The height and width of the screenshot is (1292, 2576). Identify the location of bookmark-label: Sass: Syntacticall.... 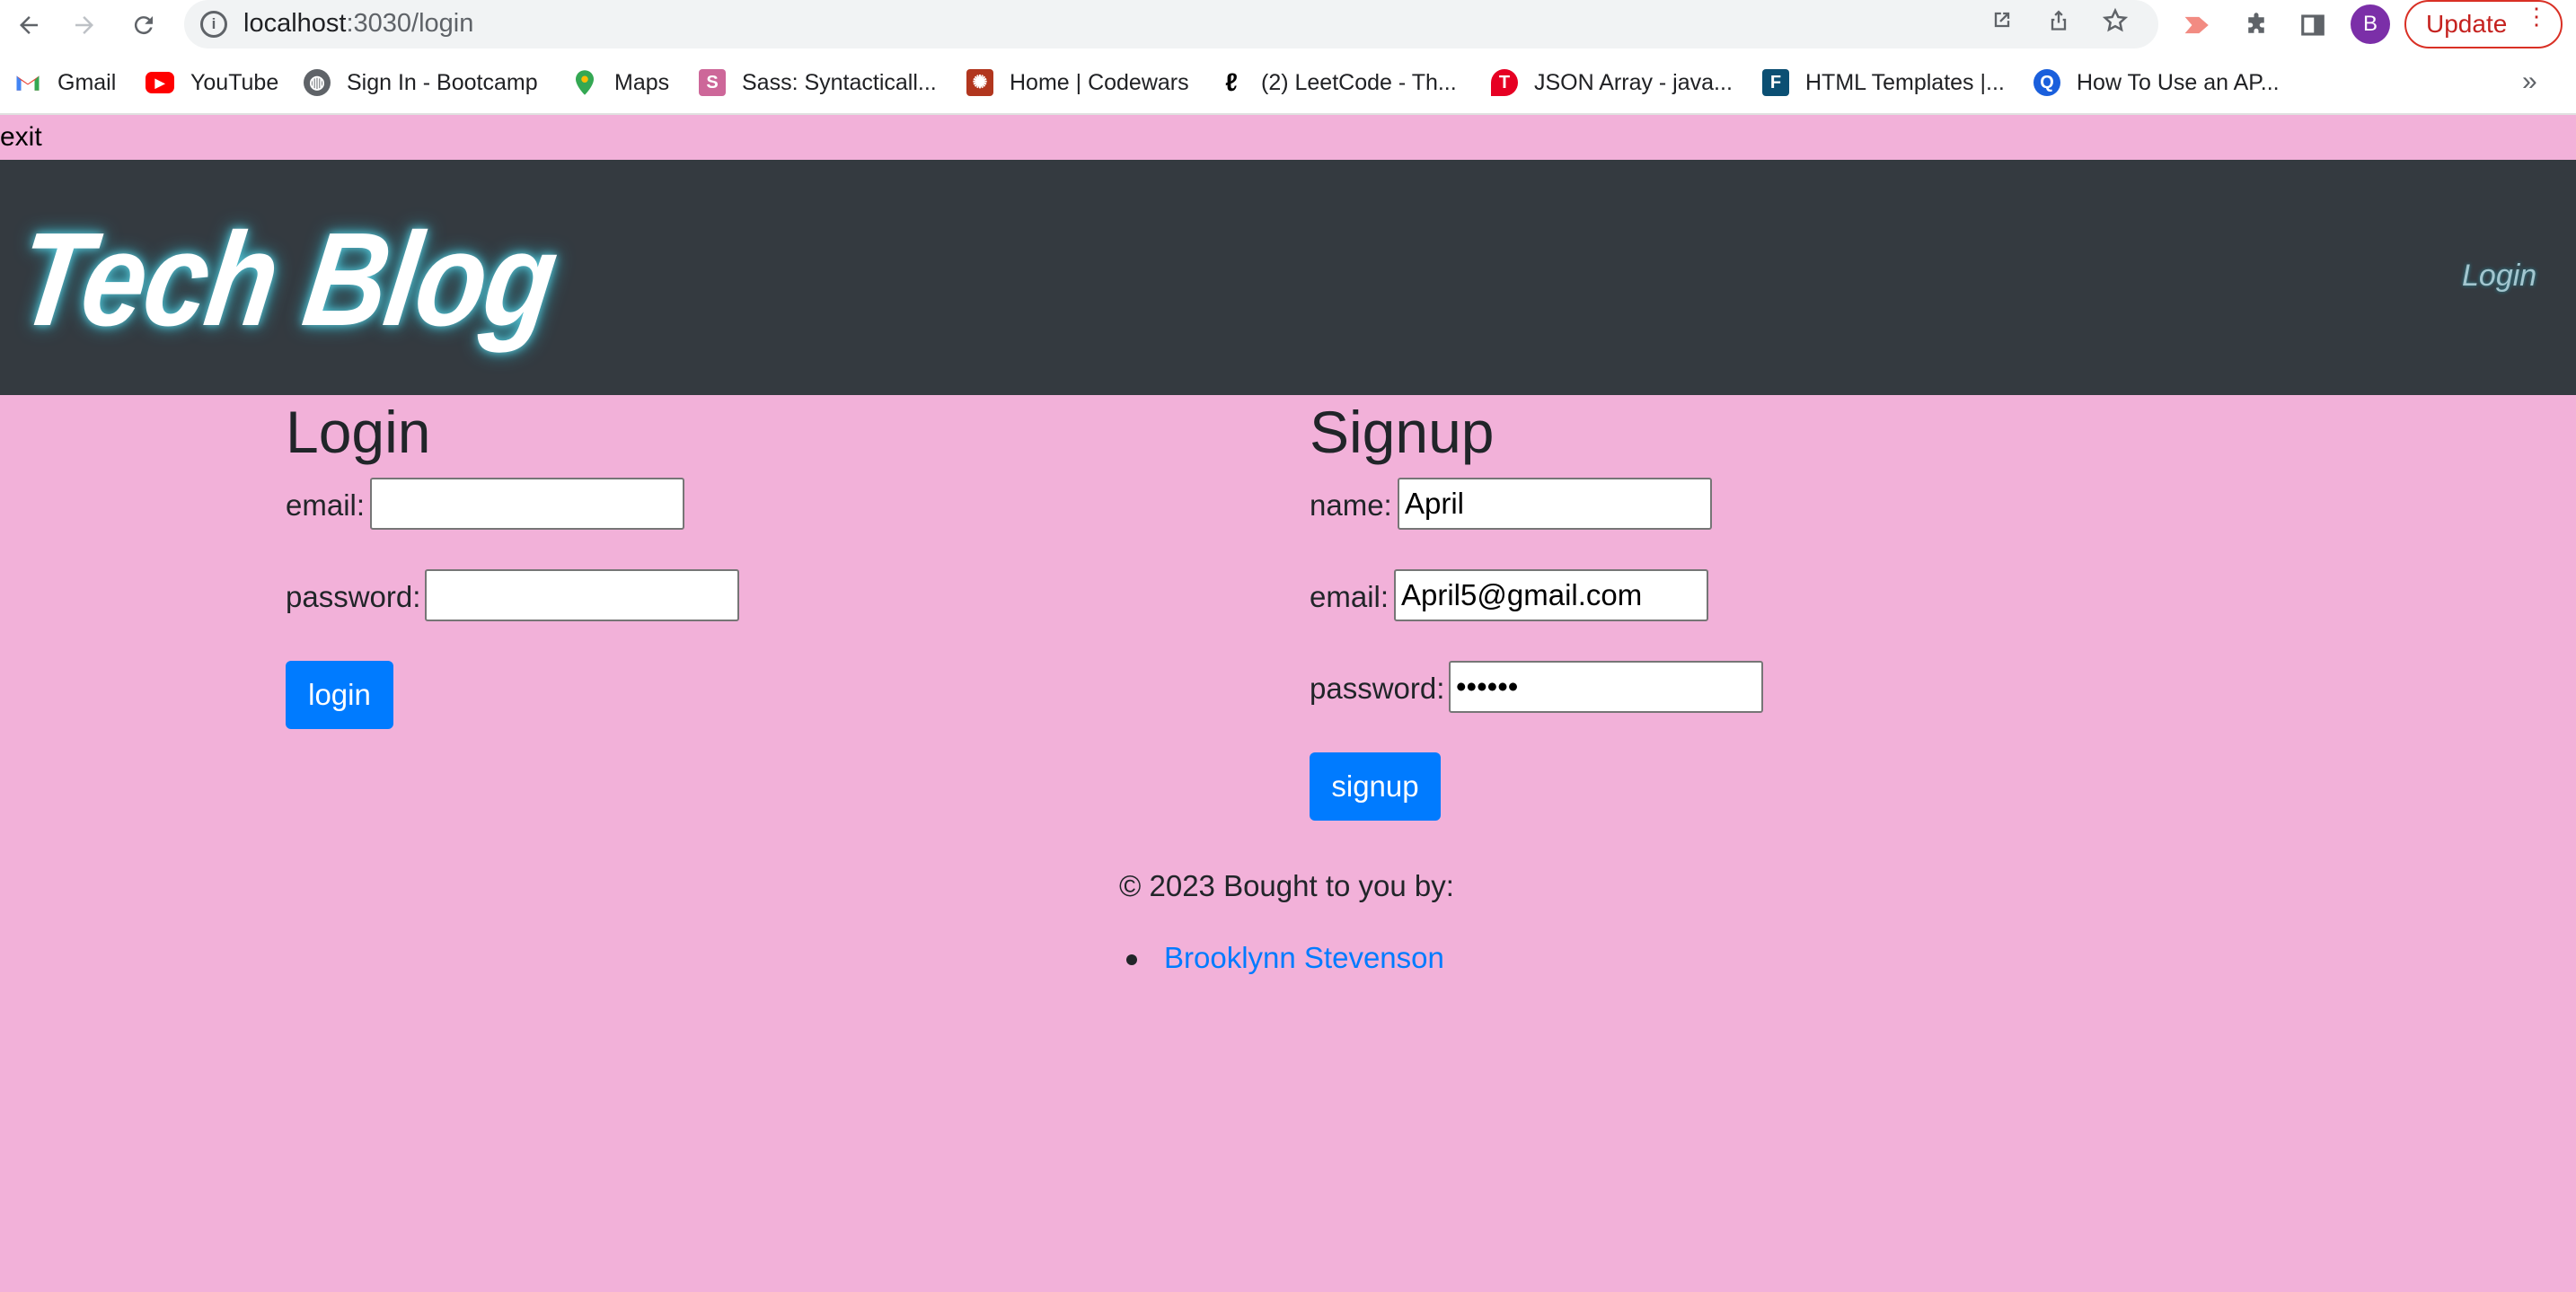
(839, 82).